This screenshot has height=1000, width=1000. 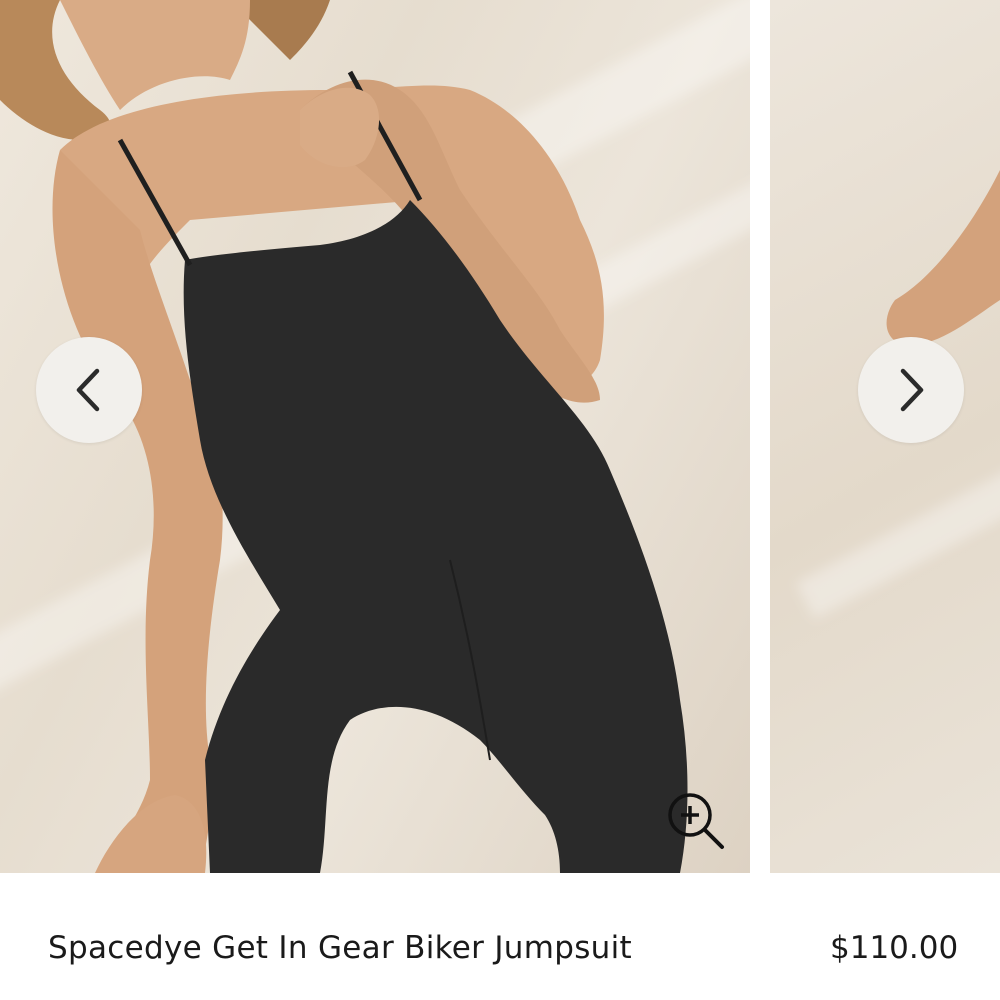 I want to click on product-price: $110.00, so click(x=894, y=948).